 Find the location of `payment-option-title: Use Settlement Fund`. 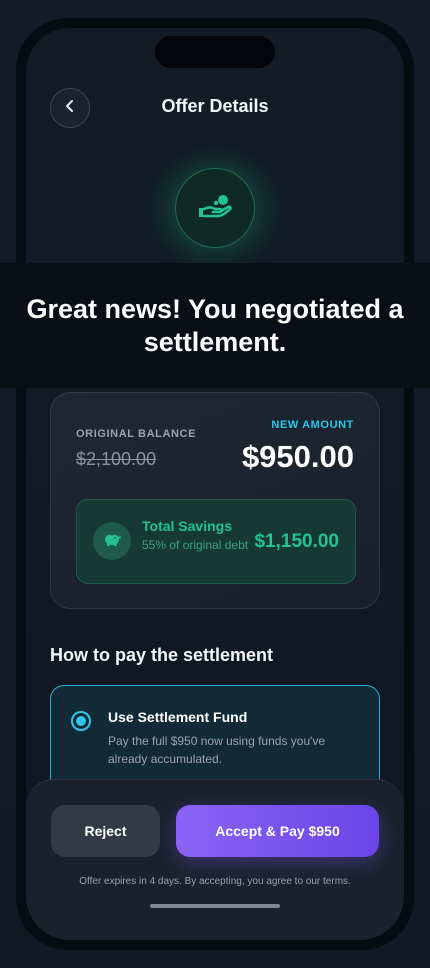

payment-option-title: Use Settlement Fund is located at coordinates (178, 717).